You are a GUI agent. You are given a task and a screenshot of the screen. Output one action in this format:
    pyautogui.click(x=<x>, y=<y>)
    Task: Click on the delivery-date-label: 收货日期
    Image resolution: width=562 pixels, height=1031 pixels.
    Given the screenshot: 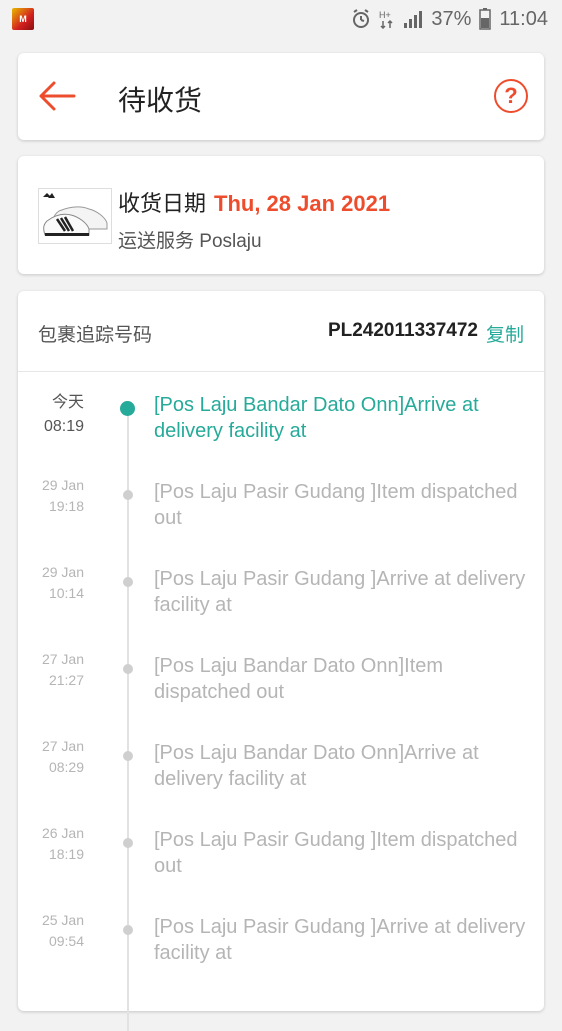 What is the action you would take?
    pyautogui.click(x=162, y=203)
    